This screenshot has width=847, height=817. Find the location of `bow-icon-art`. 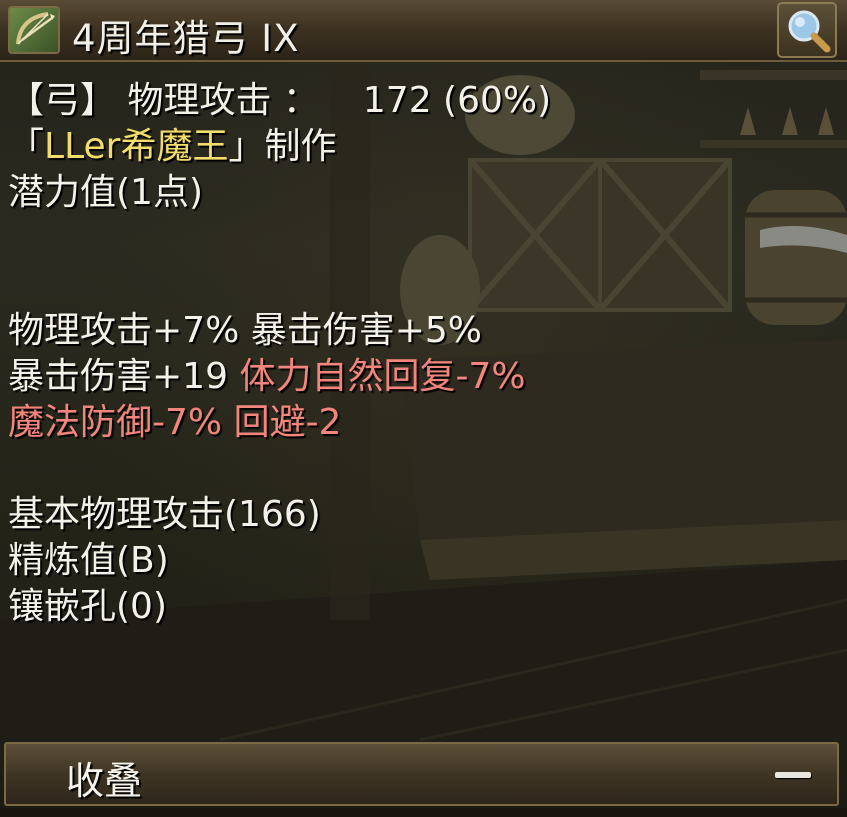

bow-icon-art is located at coordinates (35, 28).